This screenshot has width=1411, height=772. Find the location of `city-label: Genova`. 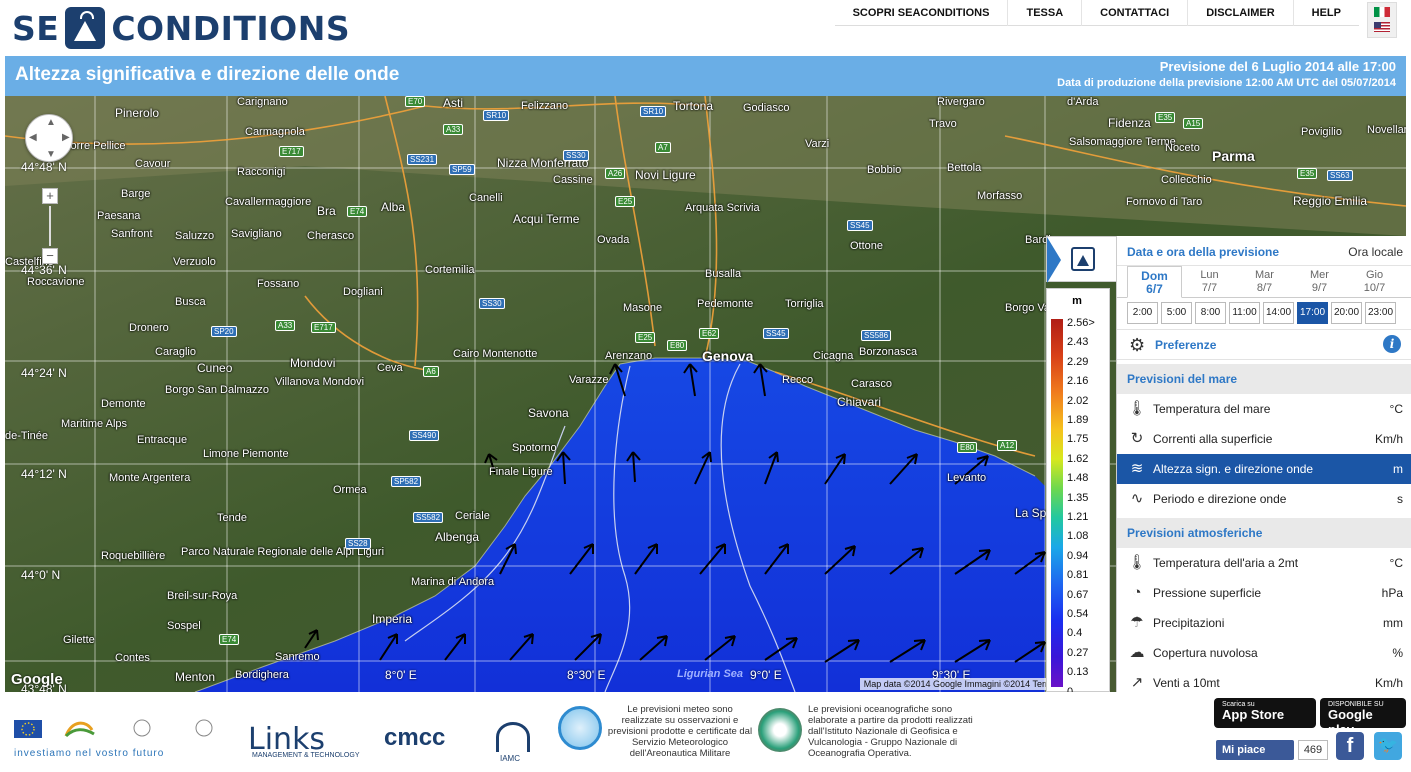

city-label: Genova is located at coordinates (728, 356).